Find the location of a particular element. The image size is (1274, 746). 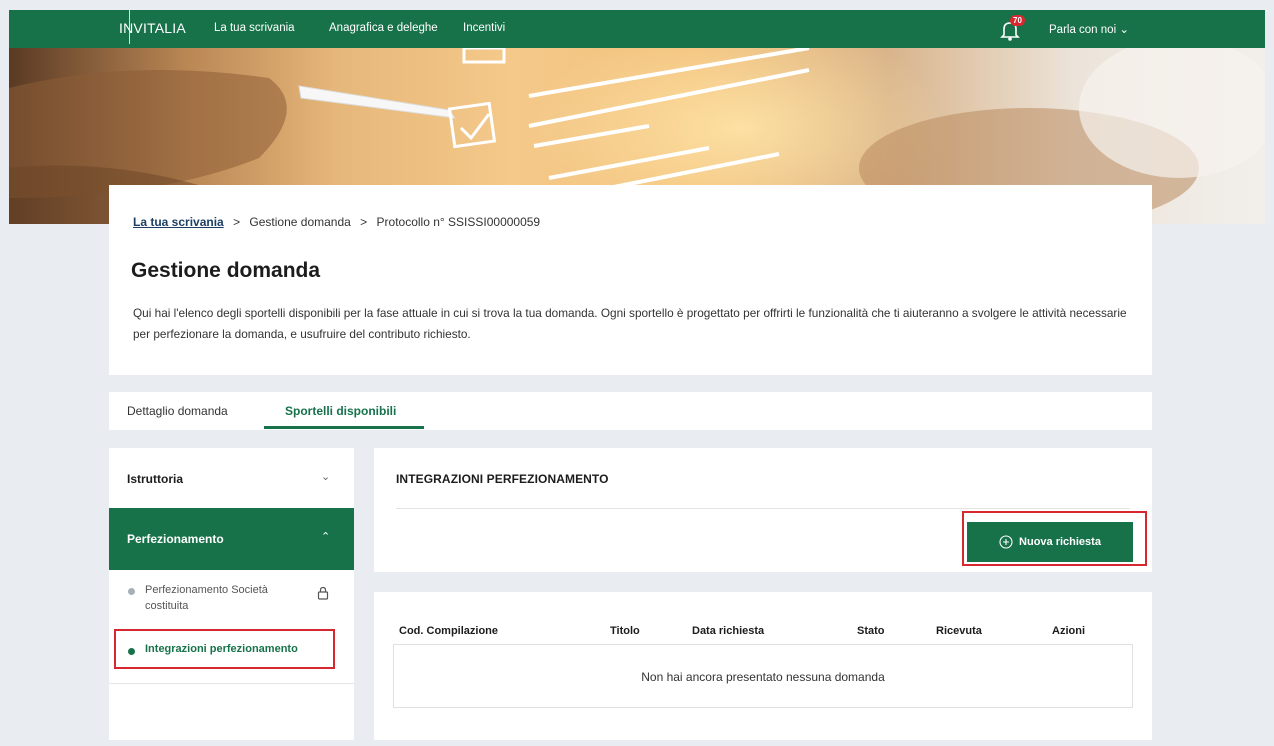

tab-sportelli-disponibili: Sportelli disponibili is located at coordinates (340, 411).